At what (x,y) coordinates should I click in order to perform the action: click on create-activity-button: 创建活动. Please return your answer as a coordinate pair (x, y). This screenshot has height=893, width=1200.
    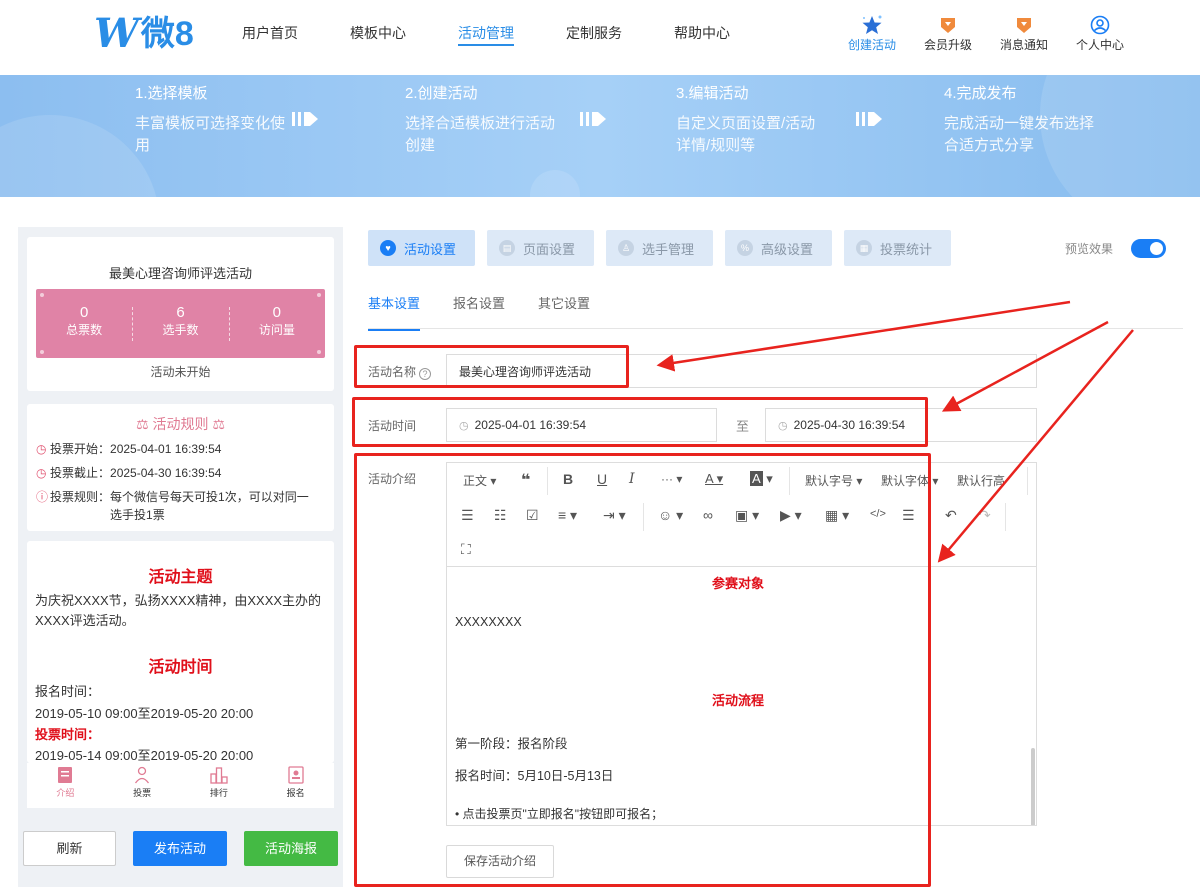
    Looking at the image, I should click on (872, 33).